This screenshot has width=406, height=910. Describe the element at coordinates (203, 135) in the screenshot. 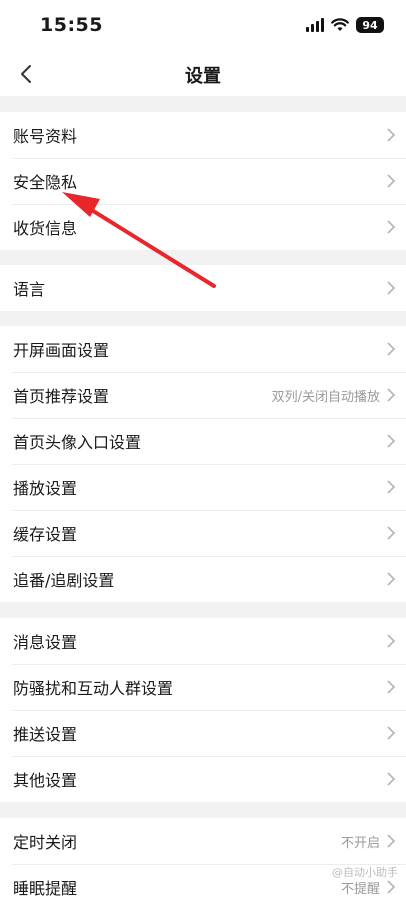

I see `settings-row-account-profile: 账号资料` at that location.